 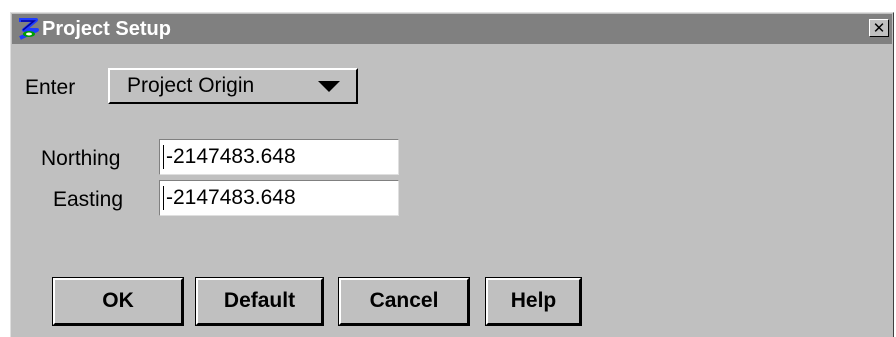 I want to click on enter-label: Enter, so click(x=50, y=87).